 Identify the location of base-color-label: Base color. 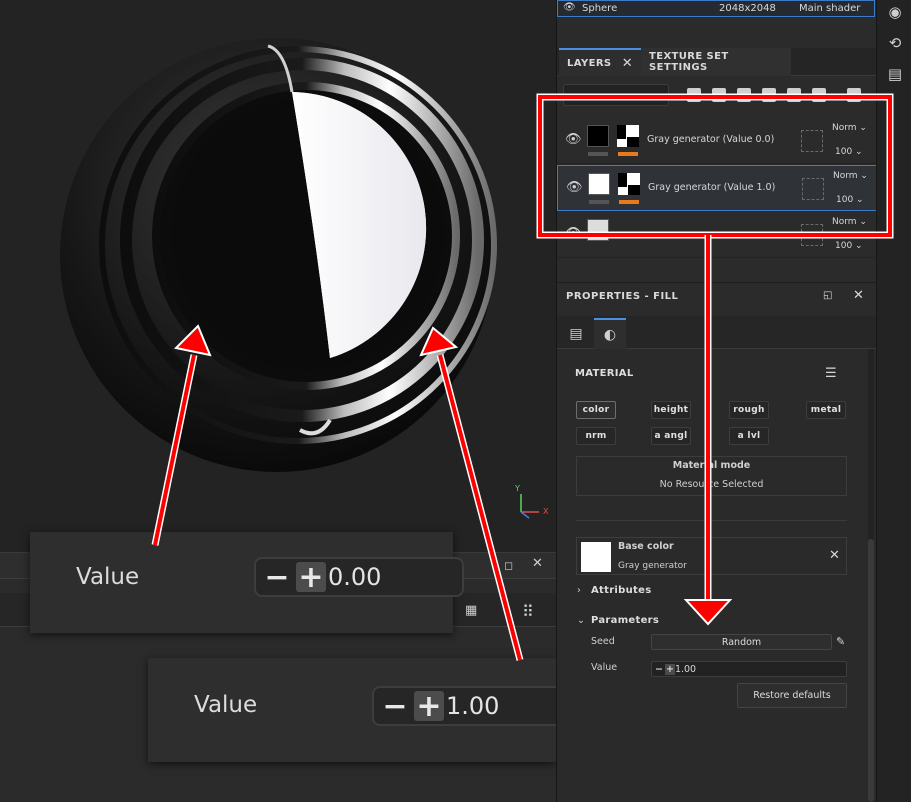
(646, 546).